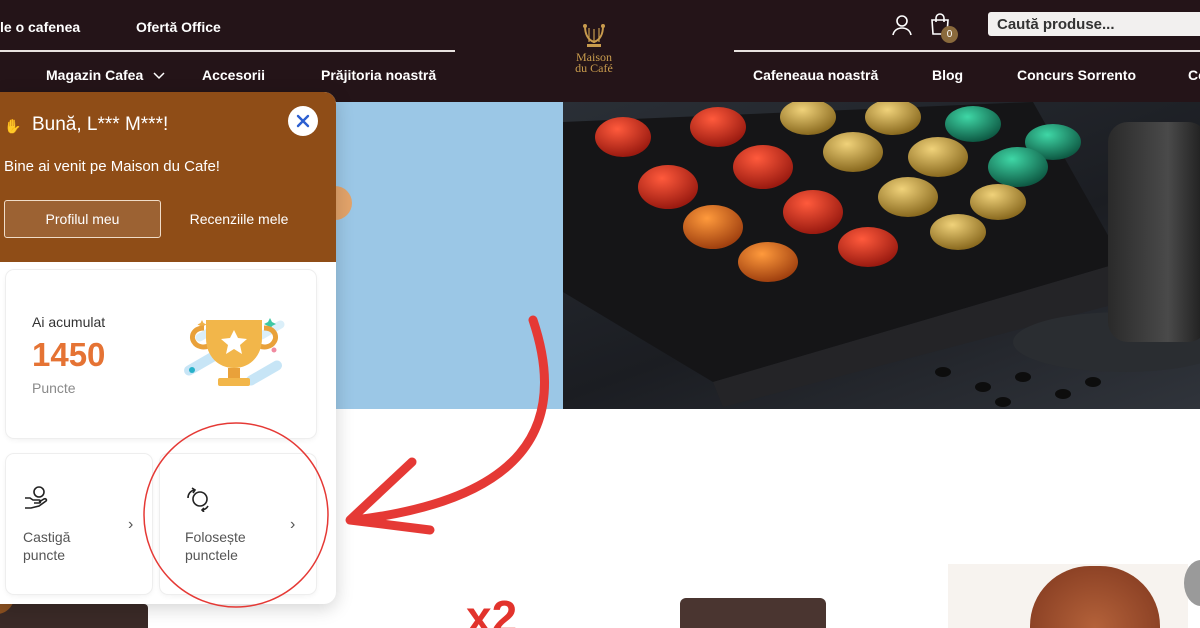  I want to click on close-icon, so click(303, 121).